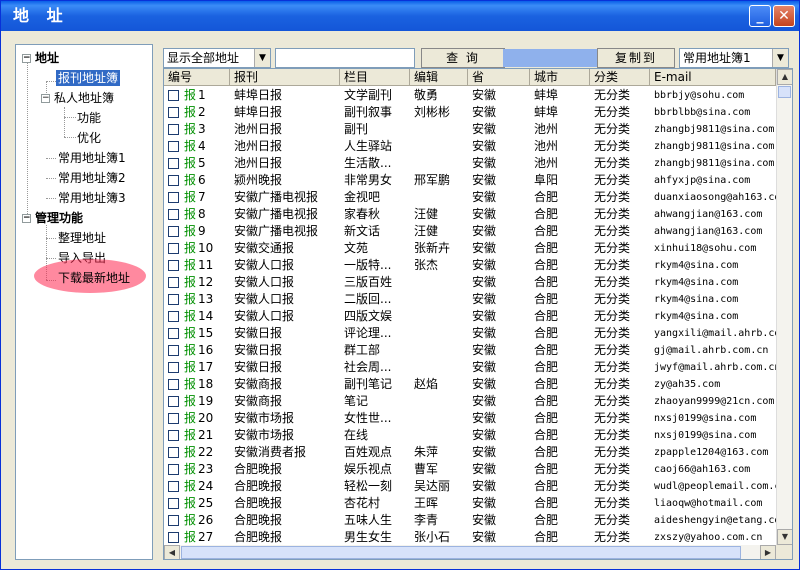 The width and height of the screenshot is (800, 570). I want to click on table-row: 报 5 池州日报 生活散... 安徽 池州 无分类 zhangbj9811@sina.com, so click(470, 163).